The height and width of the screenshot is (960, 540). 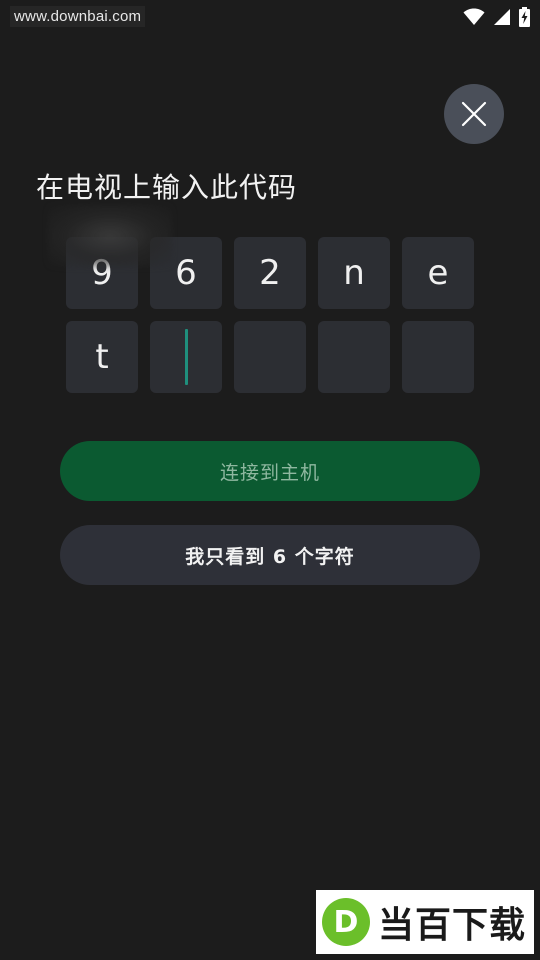 I want to click on logo-badge: D, so click(x=346, y=922).